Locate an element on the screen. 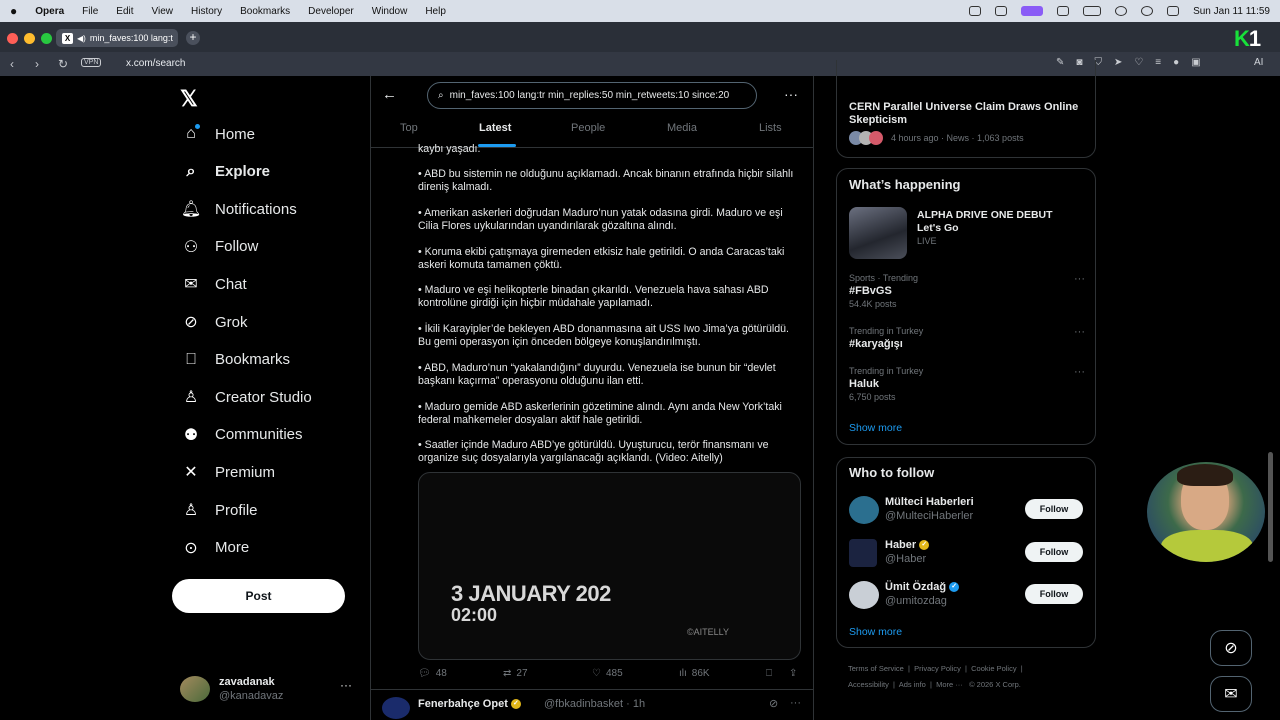 Image resolution: width=1280 pixels, height=720 pixels. list-icon: ≡ is located at coordinates (1158, 62).